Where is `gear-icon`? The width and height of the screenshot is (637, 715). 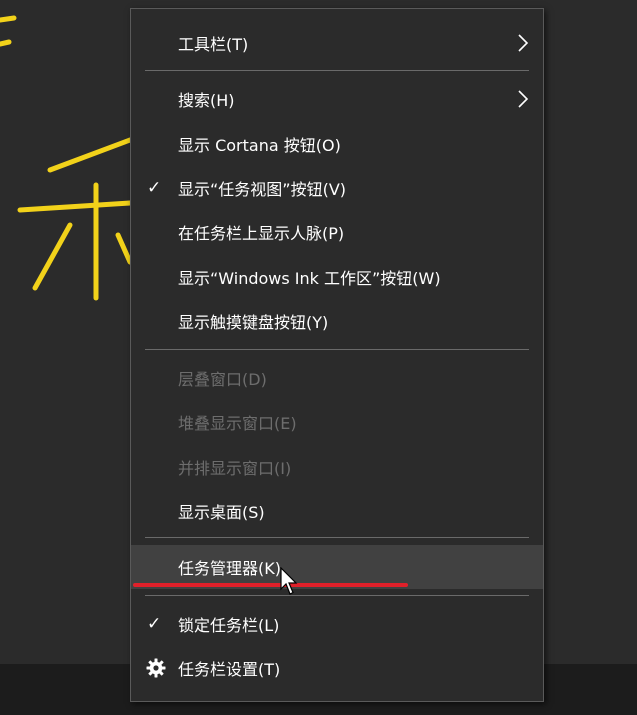 gear-icon is located at coordinates (156, 668).